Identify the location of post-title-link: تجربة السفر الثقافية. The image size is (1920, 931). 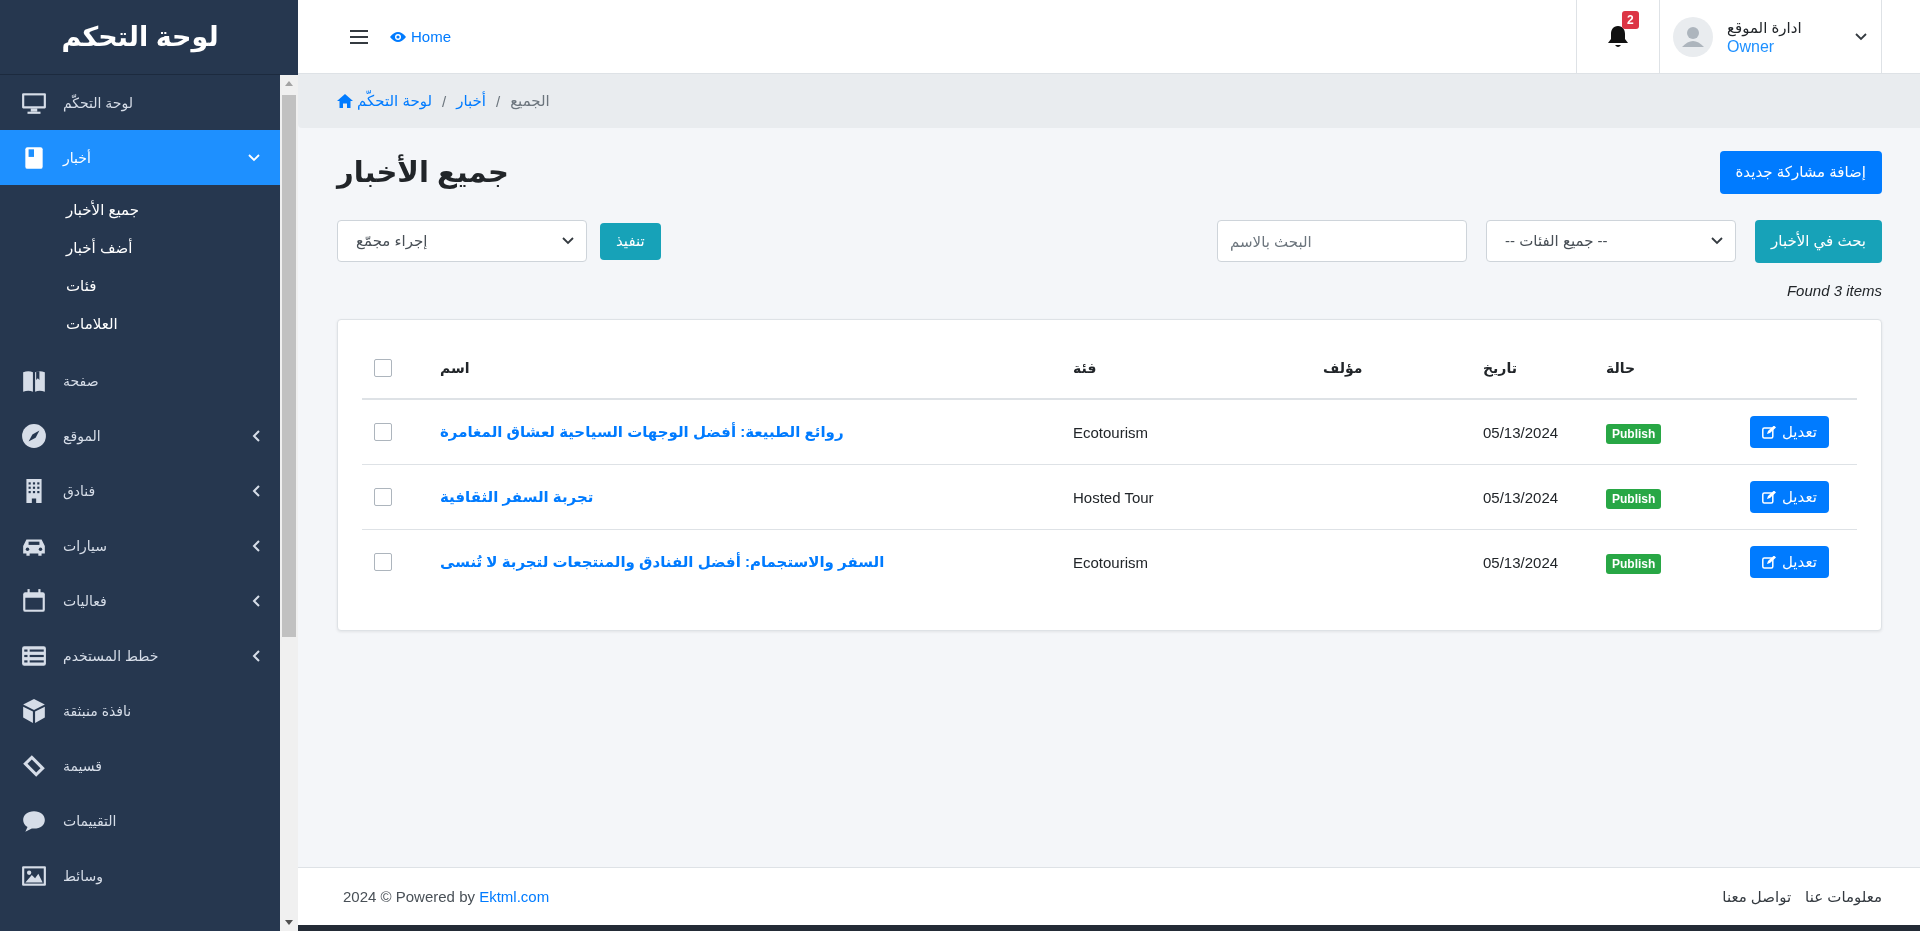
(517, 496).